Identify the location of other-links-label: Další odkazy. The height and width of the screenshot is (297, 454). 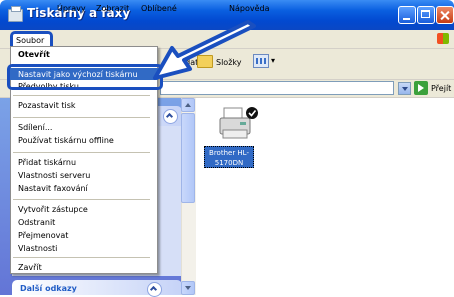
(48, 288).